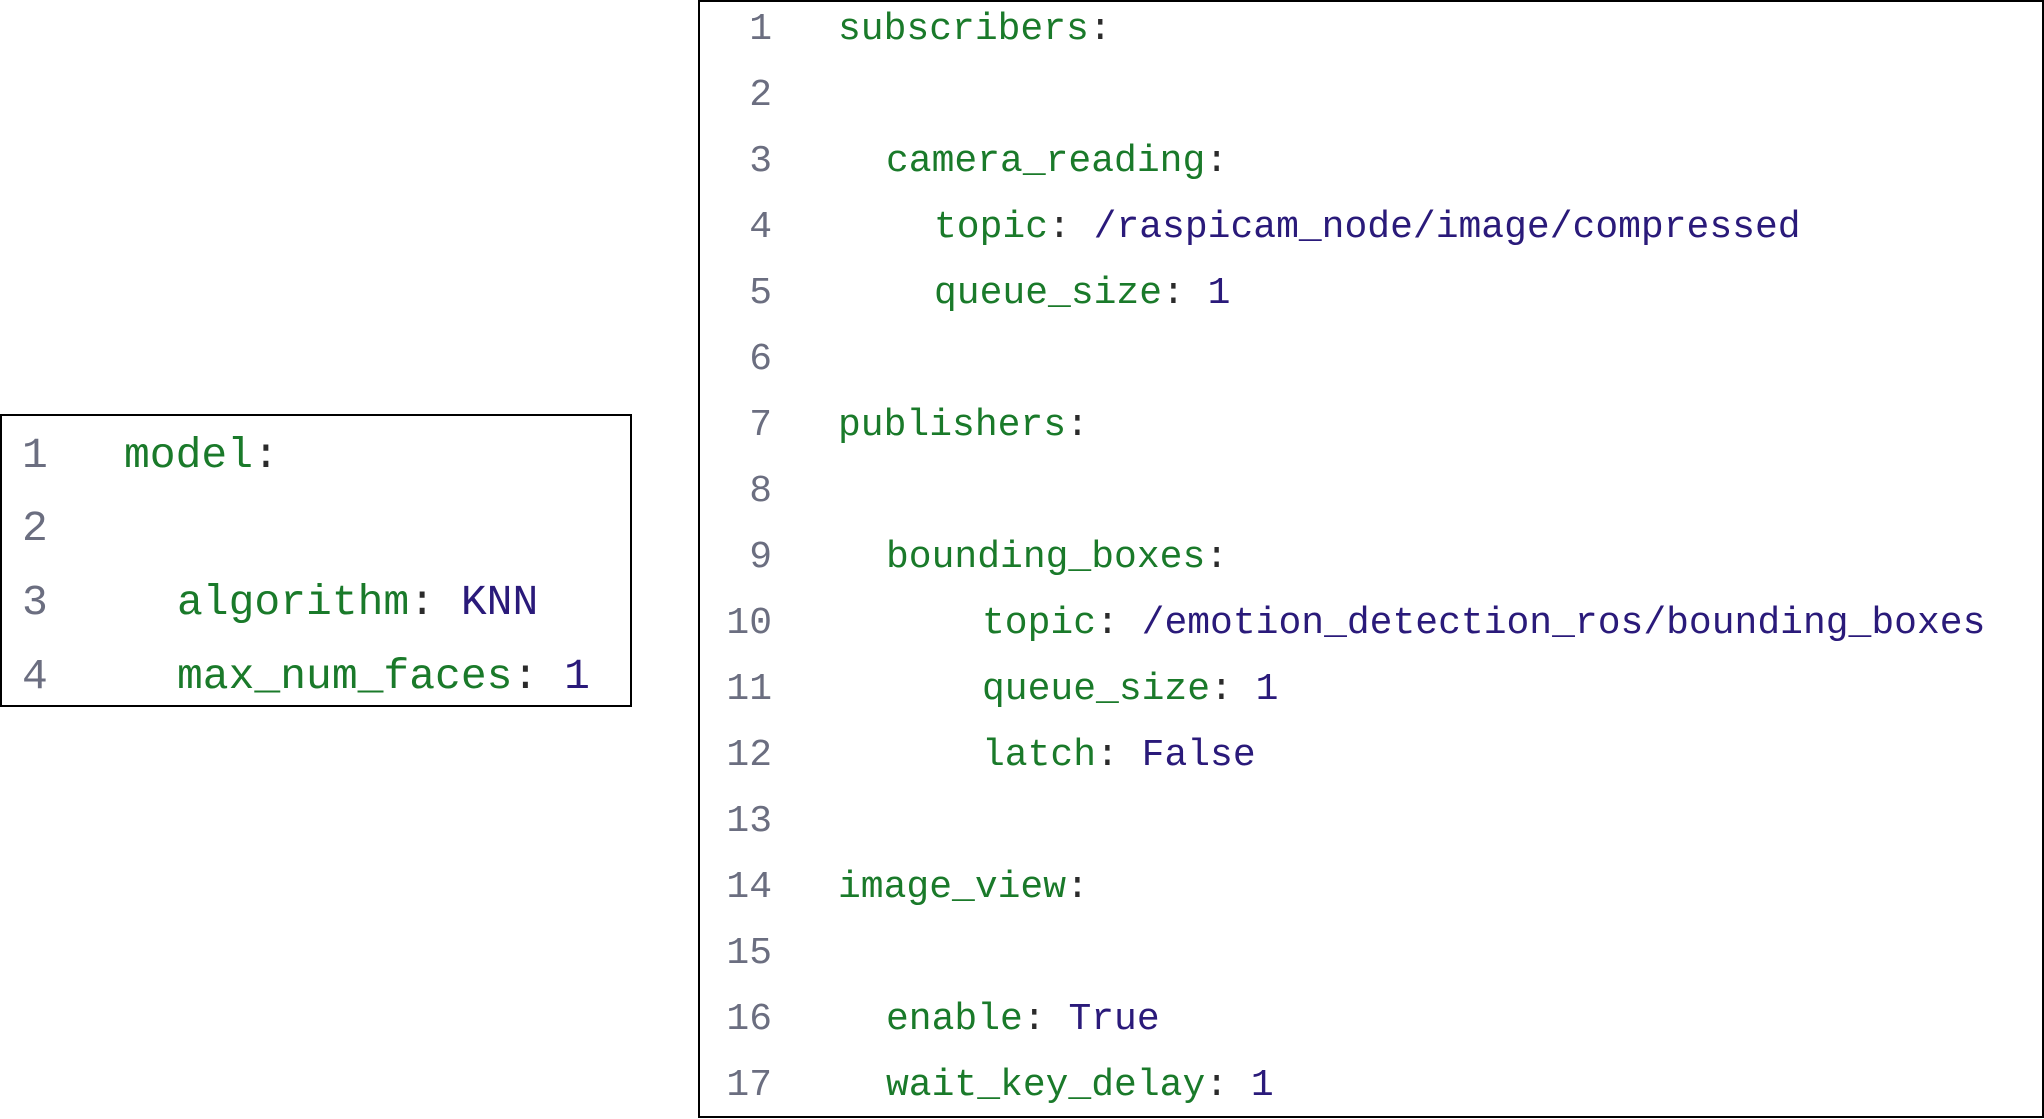 This screenshot has height=1119, width=2044. Describe the element at coordinates (1371, 690) in the screenshot. I see `code-line: 11 queue_size: 1` at that location.